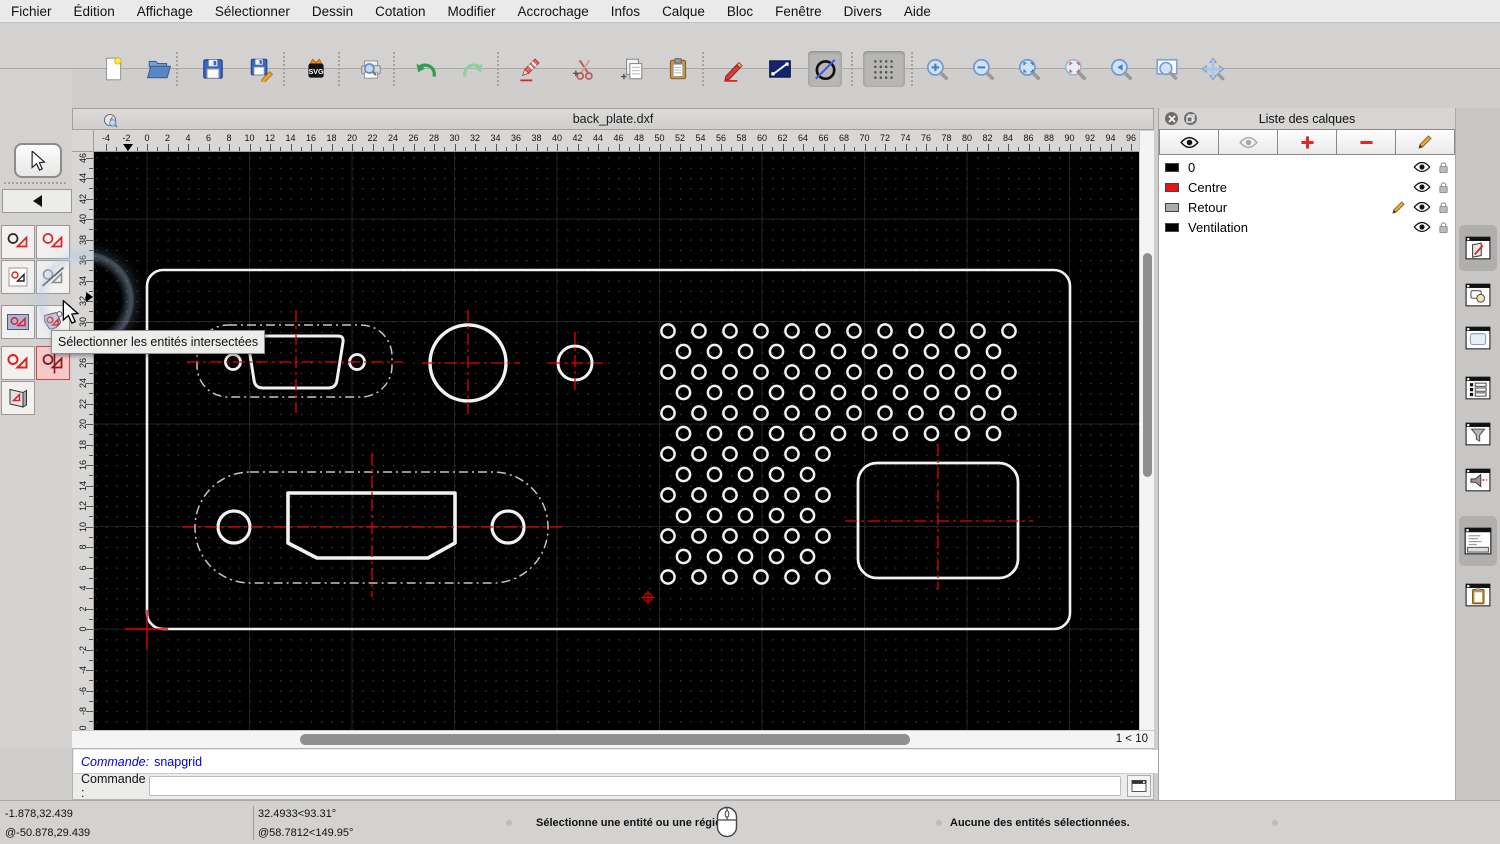  I want to click on ruler-label: 0, so click(83, 629).